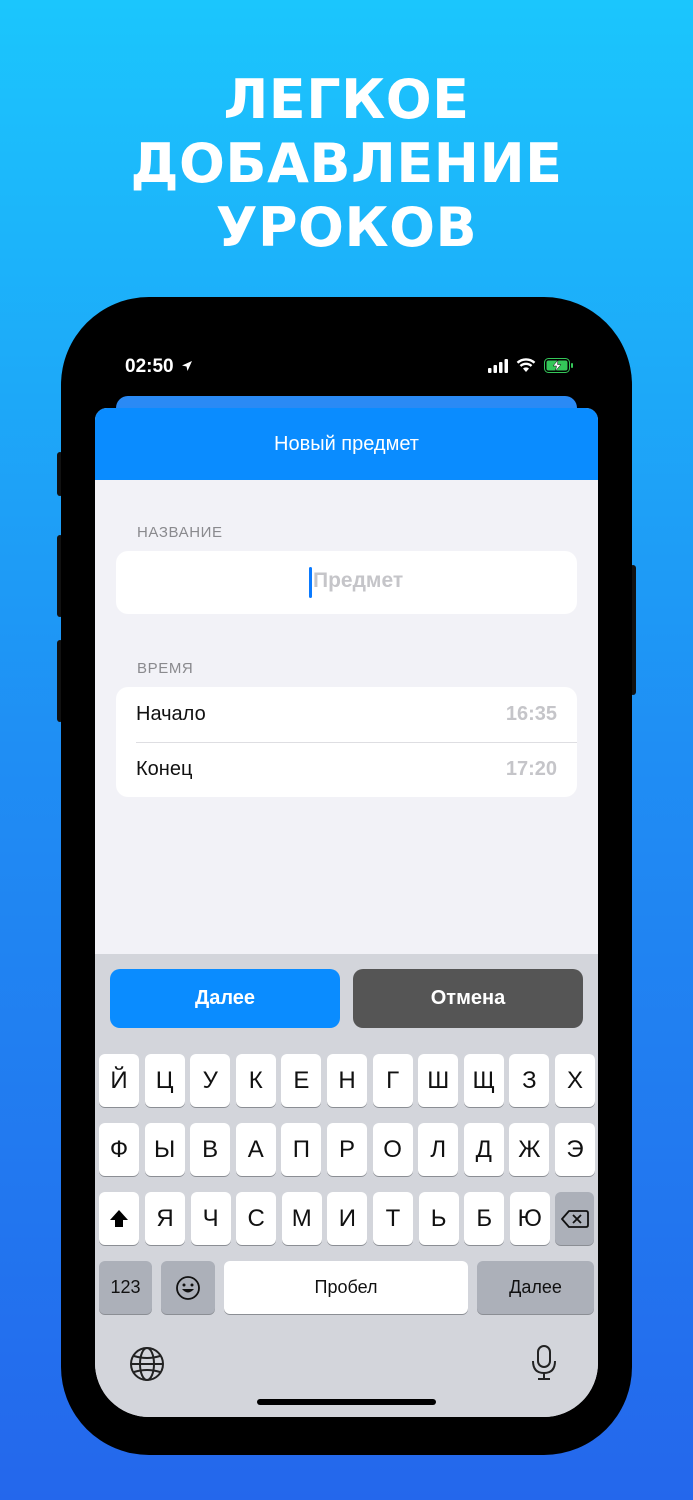  What do you see at coordinates (346, 227) in the screenshot?
I see `headline-line-3: УРОКОВ` at bounding box center [346, 227].